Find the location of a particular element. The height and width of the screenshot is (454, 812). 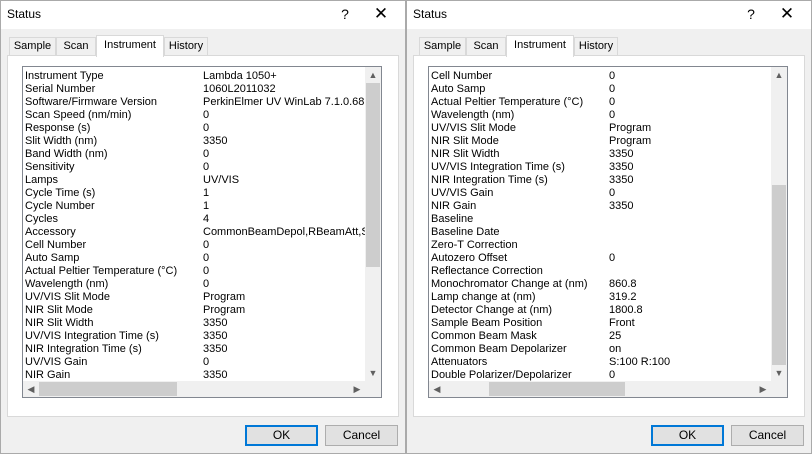

scrollbar-corner is located at coordinates (373, 389).